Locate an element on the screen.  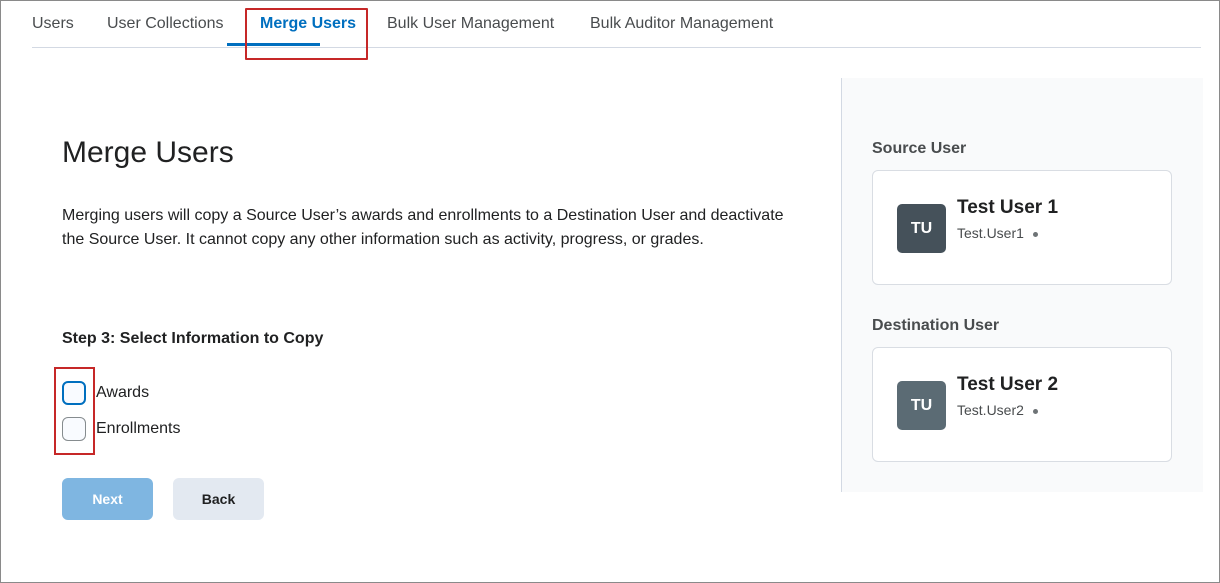
tab-highlight-box is located at coordinates (306, 34).